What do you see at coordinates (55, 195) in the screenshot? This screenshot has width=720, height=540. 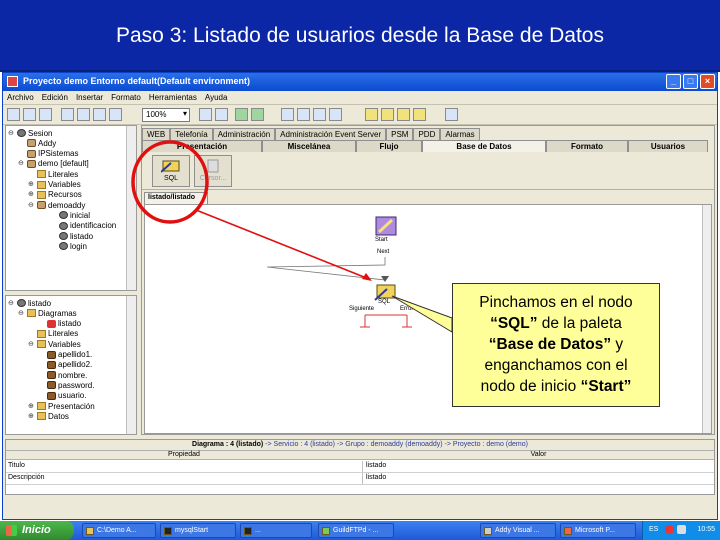 I see `tree-item: ⊕ Recursos` at bounding box center [55, 195].